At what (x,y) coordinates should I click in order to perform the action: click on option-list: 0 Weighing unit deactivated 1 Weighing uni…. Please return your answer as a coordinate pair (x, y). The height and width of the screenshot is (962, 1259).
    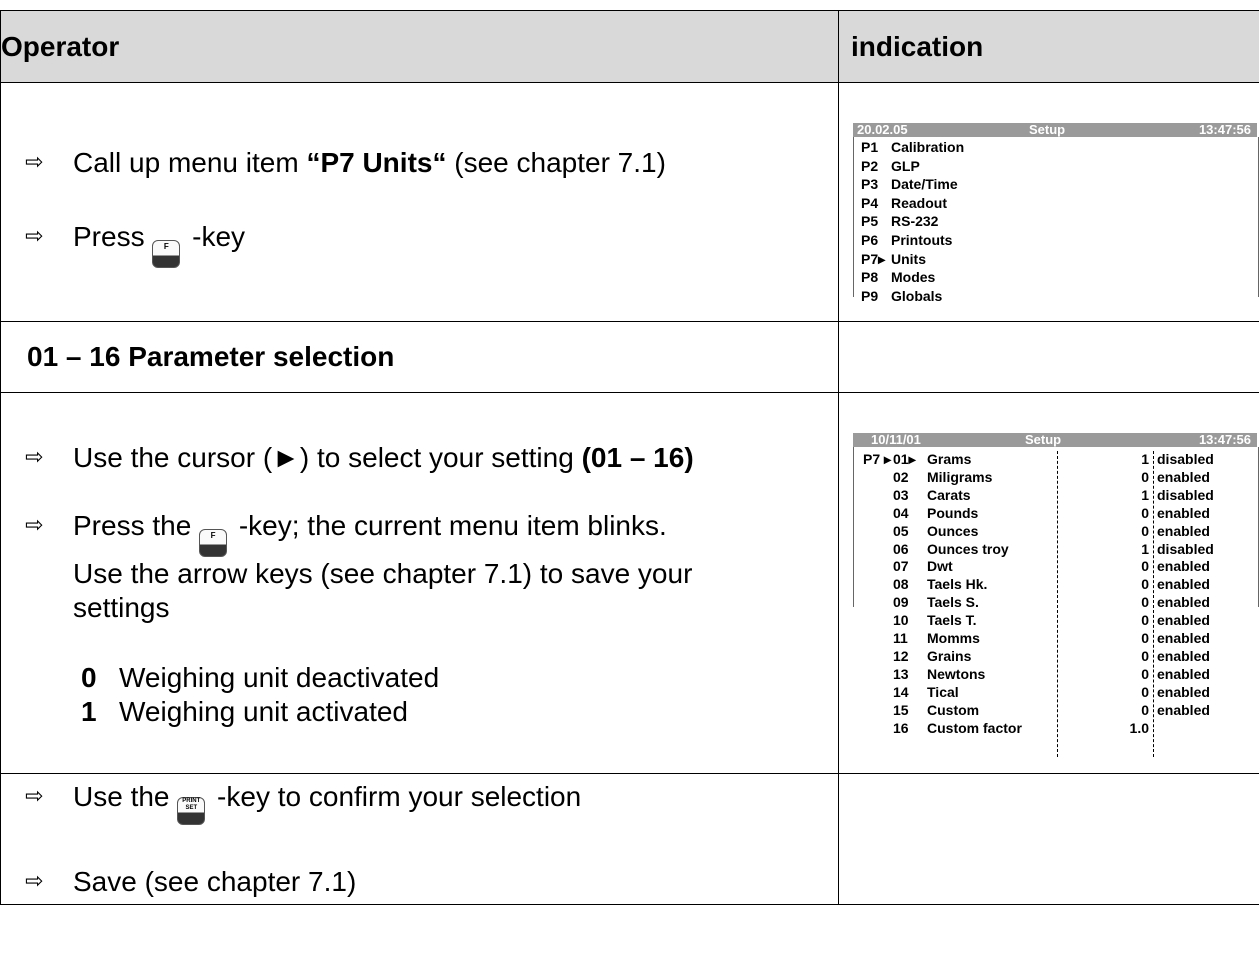
    Looking at the image, I should click on (419, 695).